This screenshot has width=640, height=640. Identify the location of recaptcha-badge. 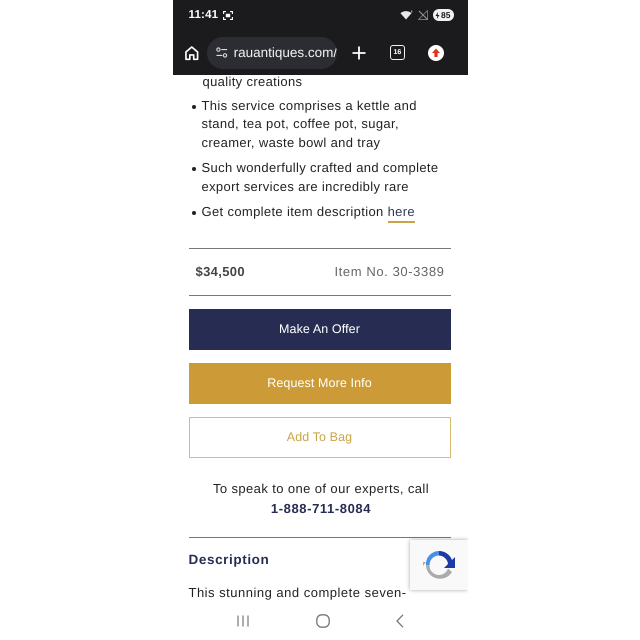
(439, 565).